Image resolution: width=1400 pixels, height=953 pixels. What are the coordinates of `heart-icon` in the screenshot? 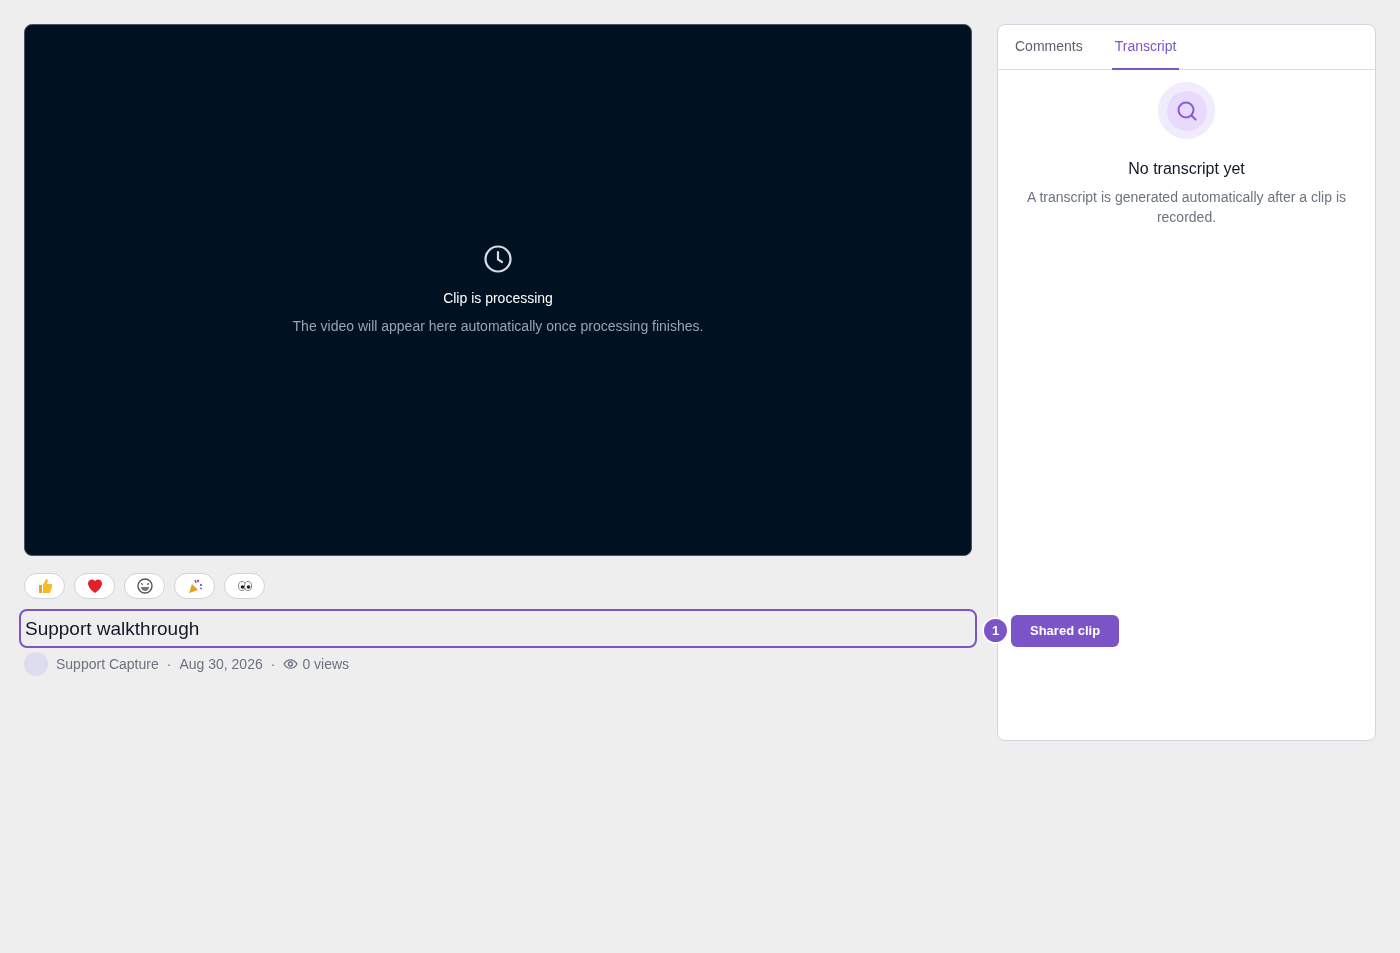 It's located at (94, 586).